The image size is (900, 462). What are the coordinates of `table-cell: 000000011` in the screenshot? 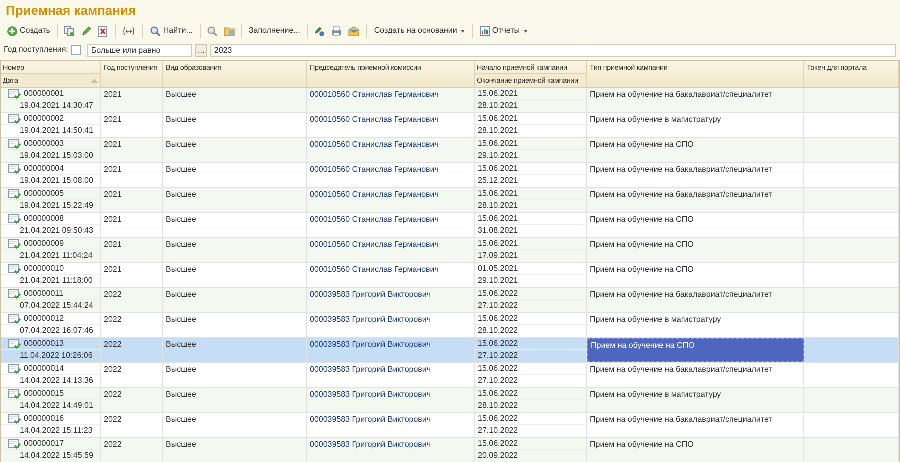 It's located at (44, 293).